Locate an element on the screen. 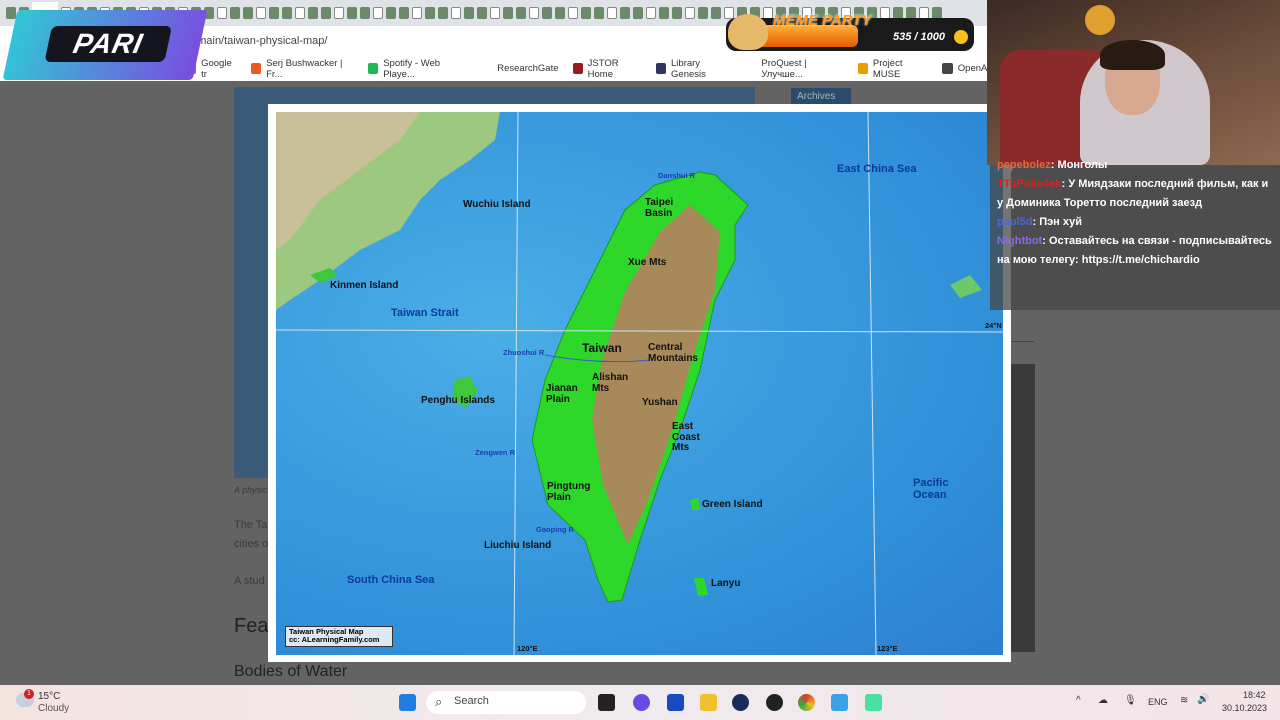 The width and height of the screenshot is (1280, 720). map-label-lat: 24°N is located at coordinates (993, 325).